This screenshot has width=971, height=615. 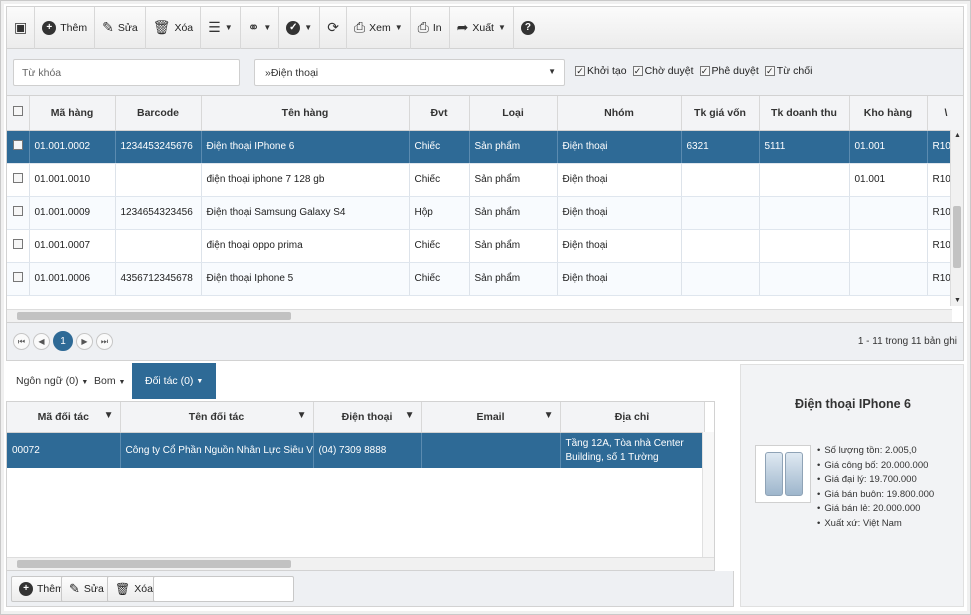 What do you see at coordinates (774, 474) in the screenshot?
I see `phone-image-front` at bounding box center [774, 474].